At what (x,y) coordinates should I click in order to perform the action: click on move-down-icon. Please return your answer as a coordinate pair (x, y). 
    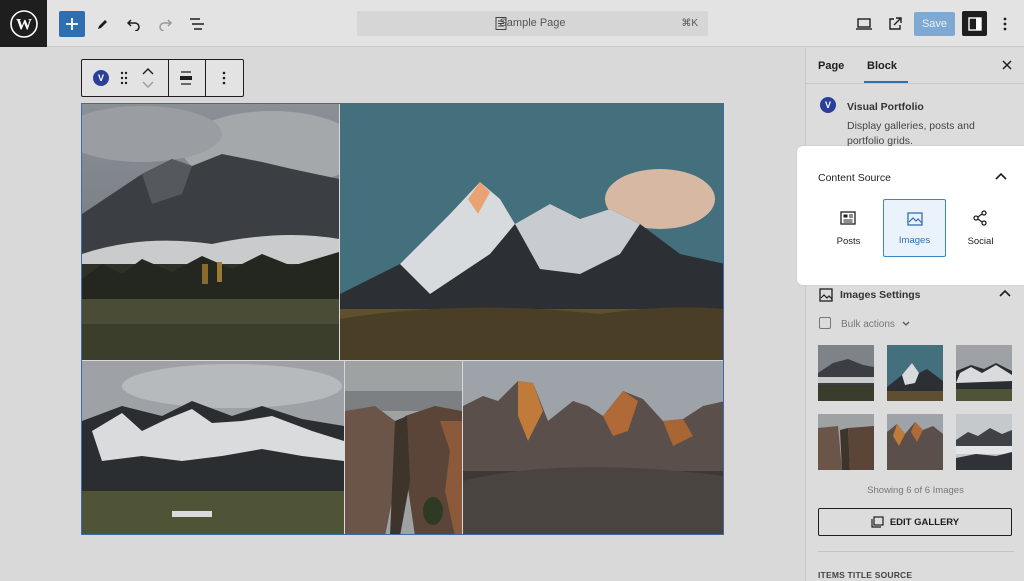
    Looking at the image, I should click on (148, 85).